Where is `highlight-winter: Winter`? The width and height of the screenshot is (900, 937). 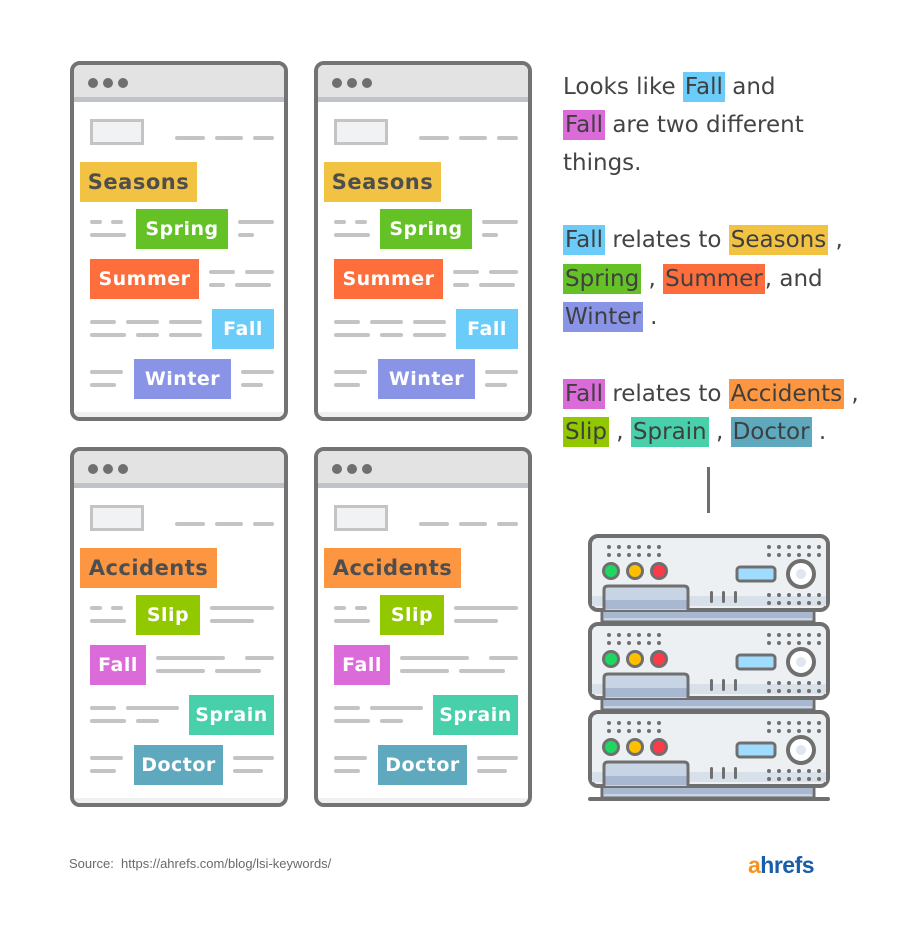
highlight-winter: Winter is located at coordinates (603, 317).